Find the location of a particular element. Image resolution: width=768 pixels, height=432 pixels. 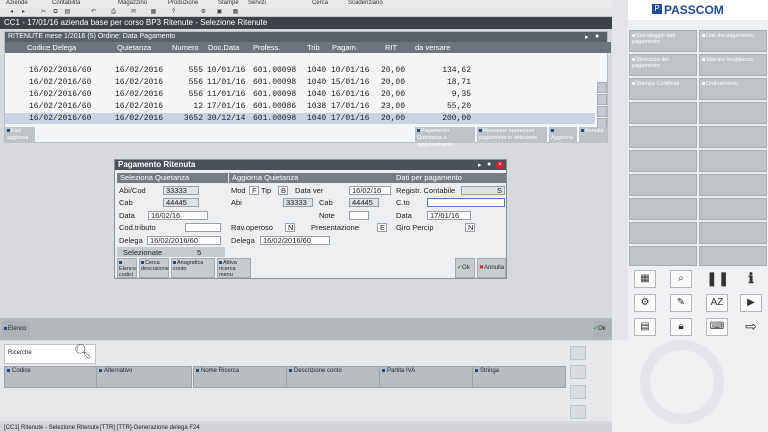

menu-item-contabilita: Contabilità is located at coordinates (66, 3).